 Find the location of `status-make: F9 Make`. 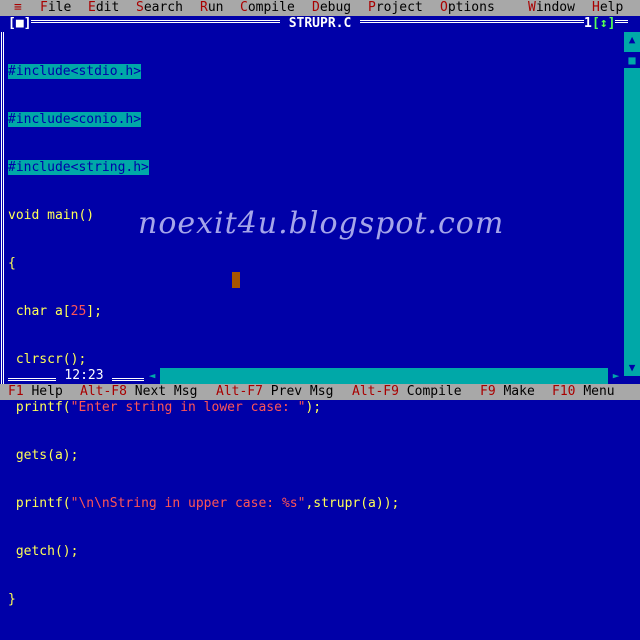

status-make: F9 Make is located at coordinates (507, 392).